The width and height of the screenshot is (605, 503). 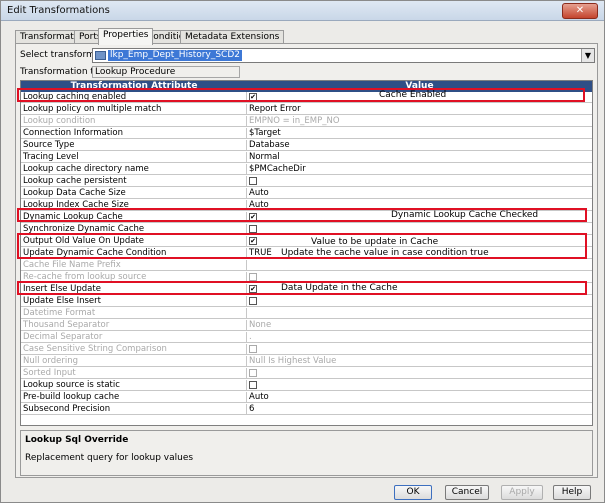 What do you see at coordinates (109, 458) in the screenshot?
I see `description-text: Replacement query for lookup values` at bounding box center [109, 458].